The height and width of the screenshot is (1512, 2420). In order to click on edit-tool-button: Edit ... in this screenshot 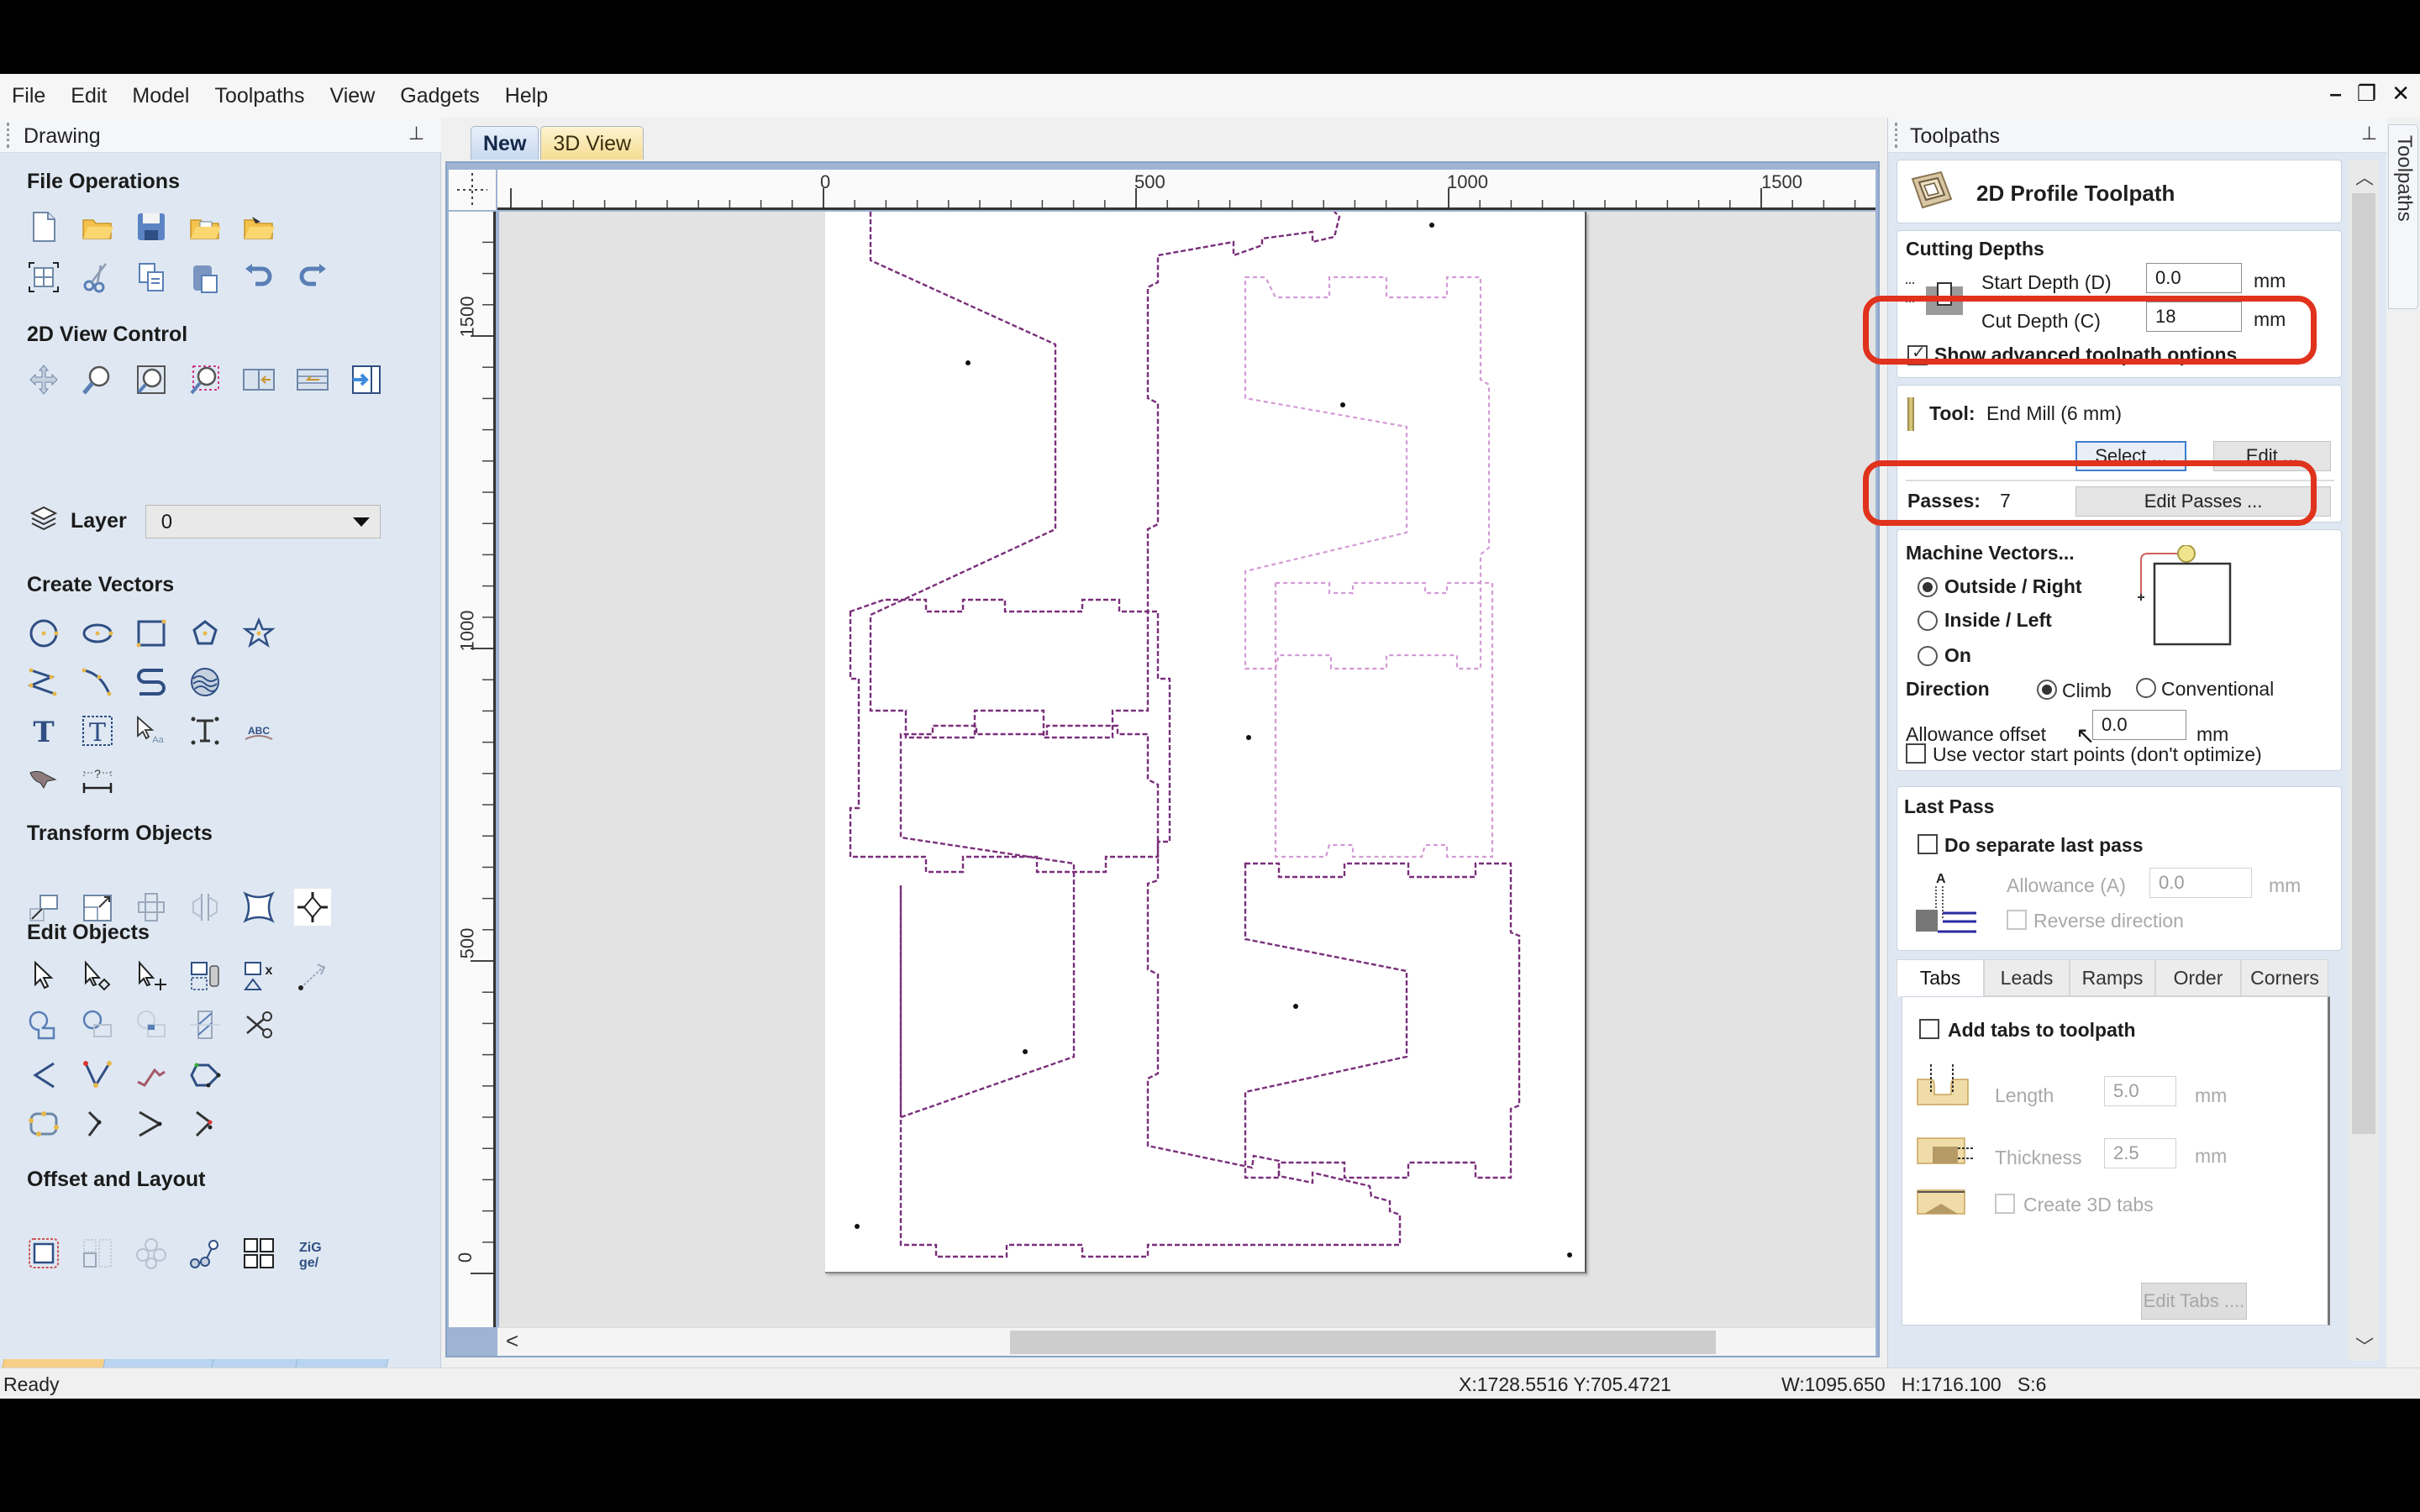, I will do `click(2272, 456)`.